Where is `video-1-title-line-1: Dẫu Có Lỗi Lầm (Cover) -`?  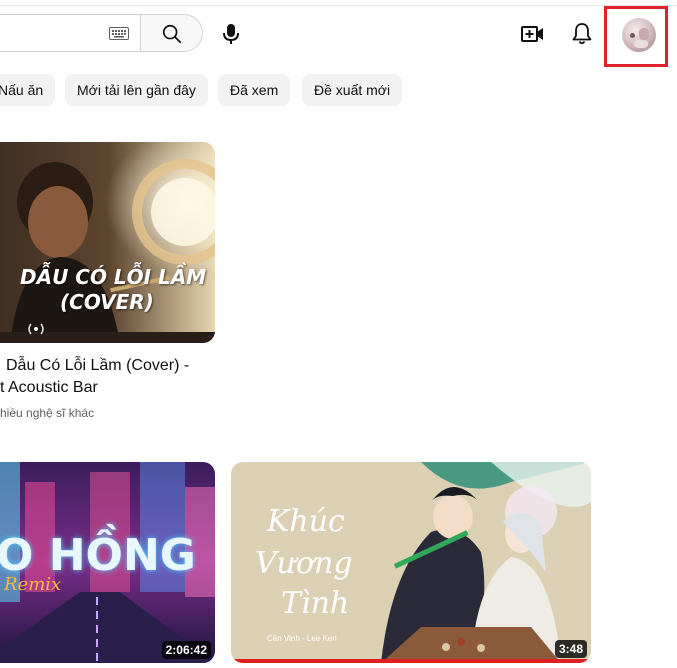 video-1-title-line-1: Dẫu Có Lỗi Lầm (Cover) - is located at coordinates (97, 366).